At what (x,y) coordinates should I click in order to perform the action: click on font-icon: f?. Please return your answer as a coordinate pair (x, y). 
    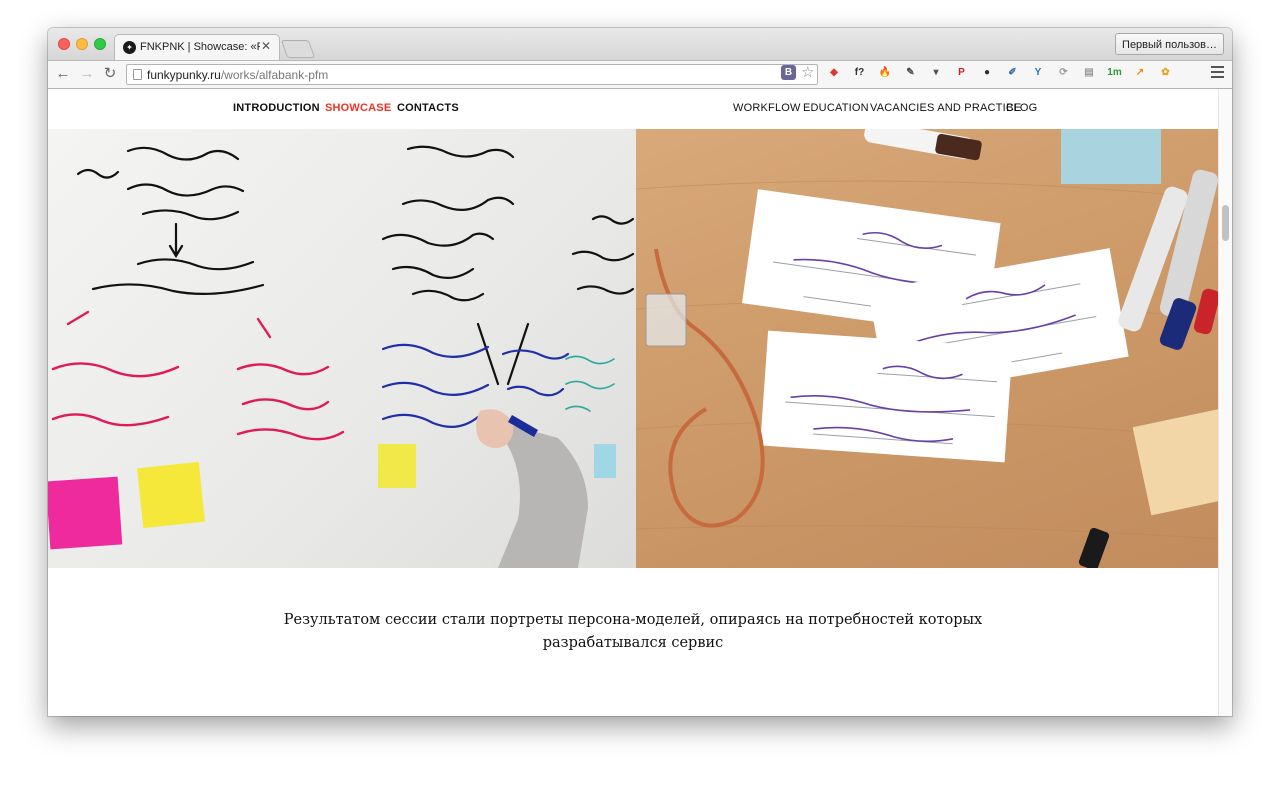
    Looking at the image, I should click on (860, 73).